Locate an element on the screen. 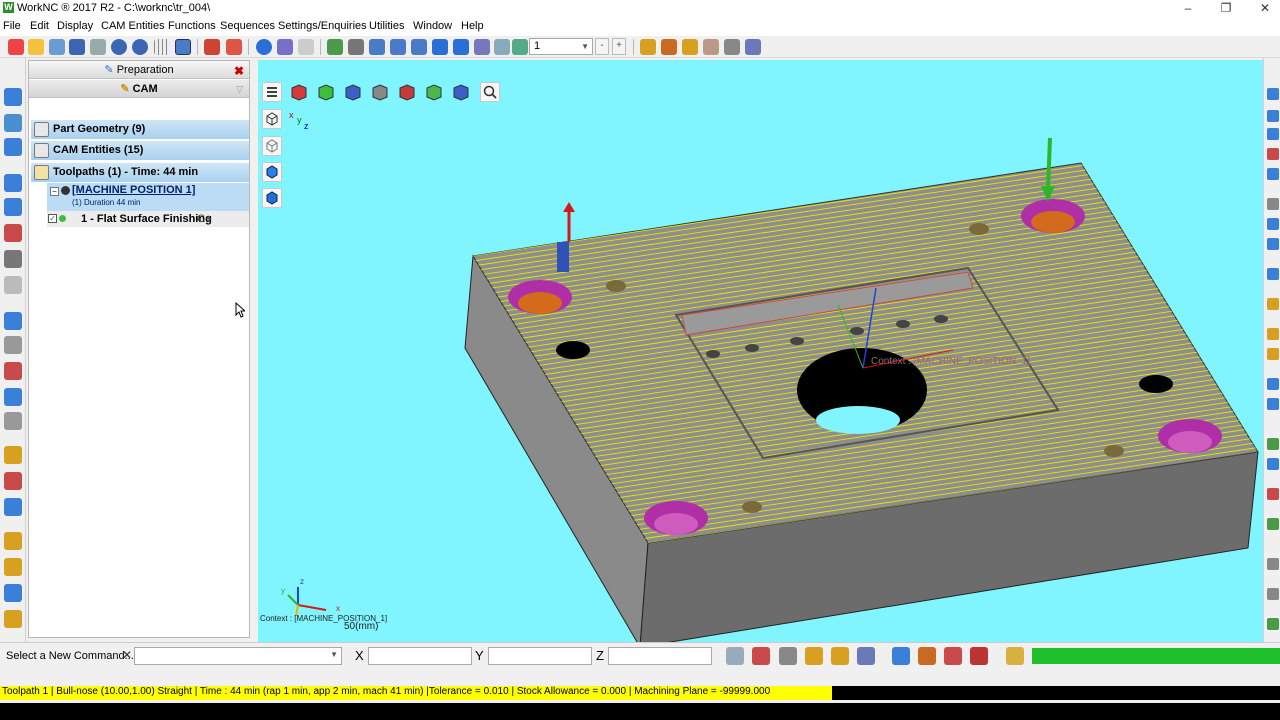  undo-icon is located at coordinates (119, 47).